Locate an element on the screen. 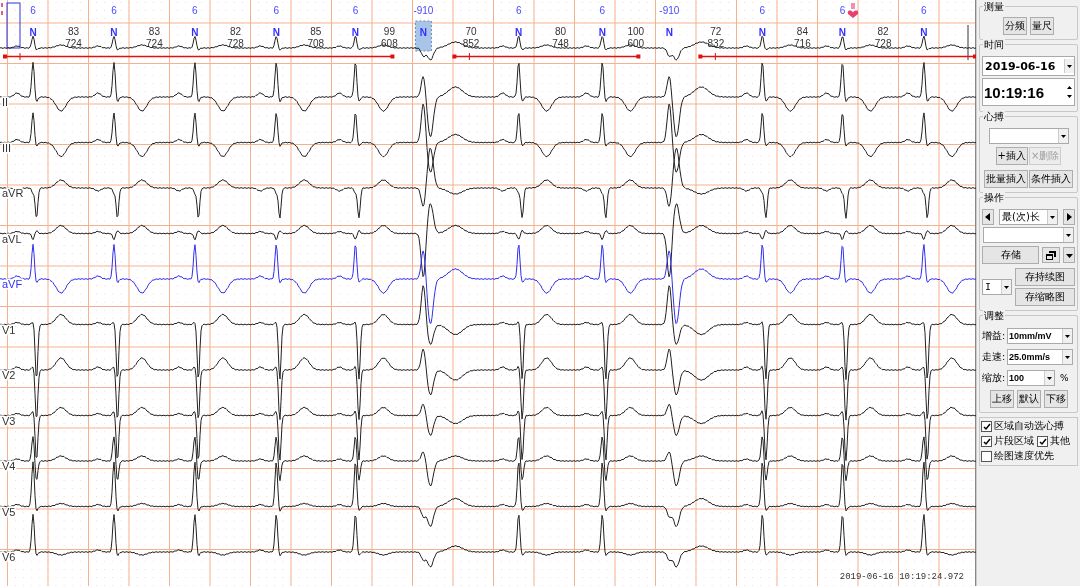 The height and width of the screenshot is (586, 1080). lead-label: V5 is located at coordinates (9, 511).